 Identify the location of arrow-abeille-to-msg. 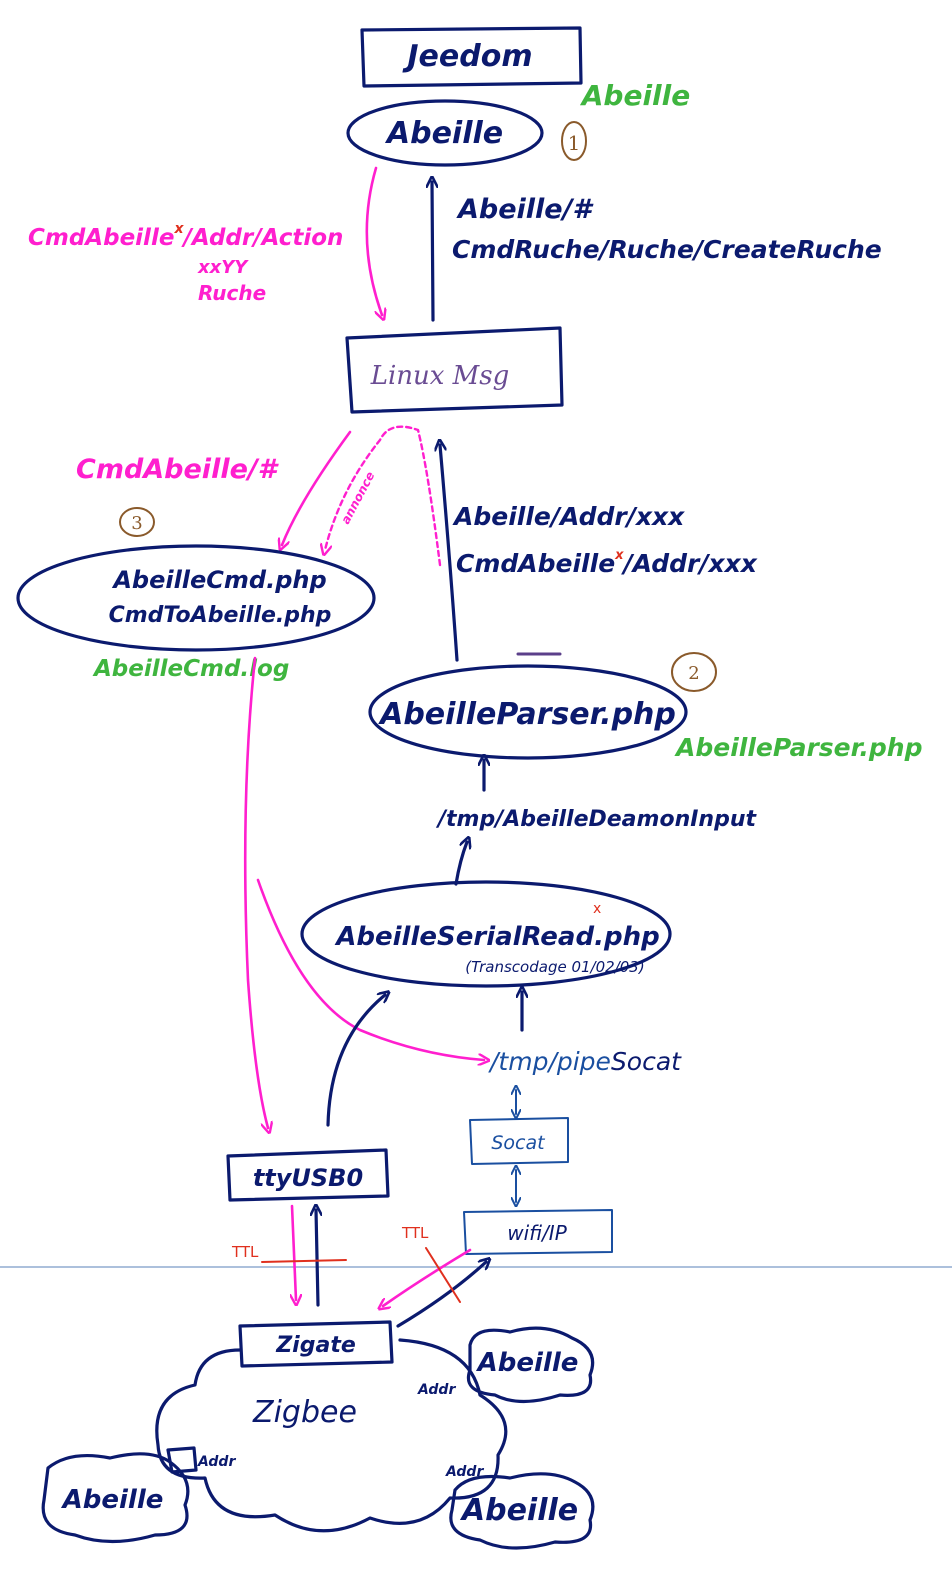
(373, 240).